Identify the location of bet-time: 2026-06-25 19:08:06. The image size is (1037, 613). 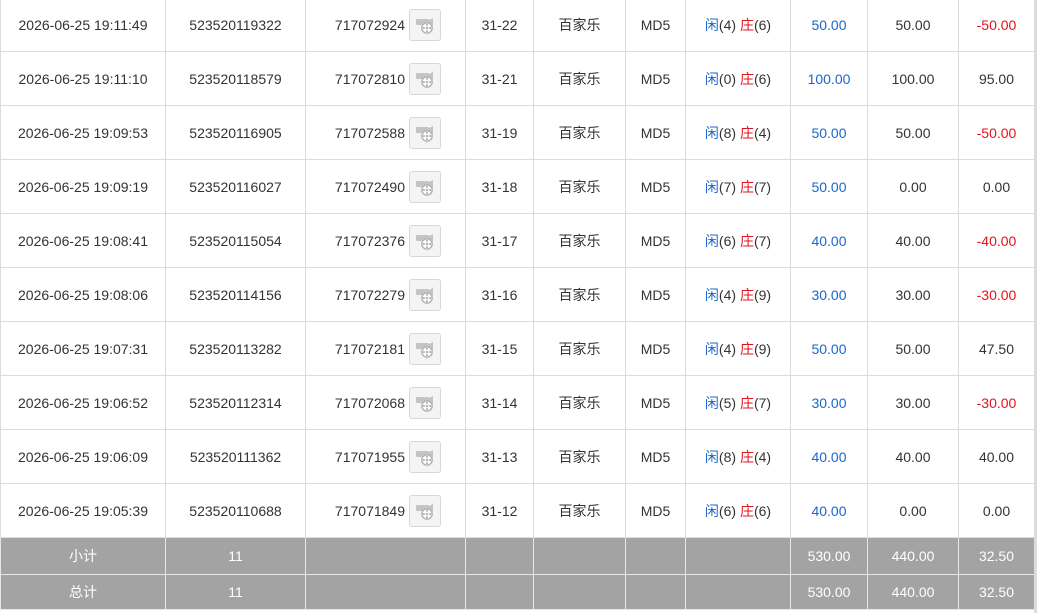
(83, 294).